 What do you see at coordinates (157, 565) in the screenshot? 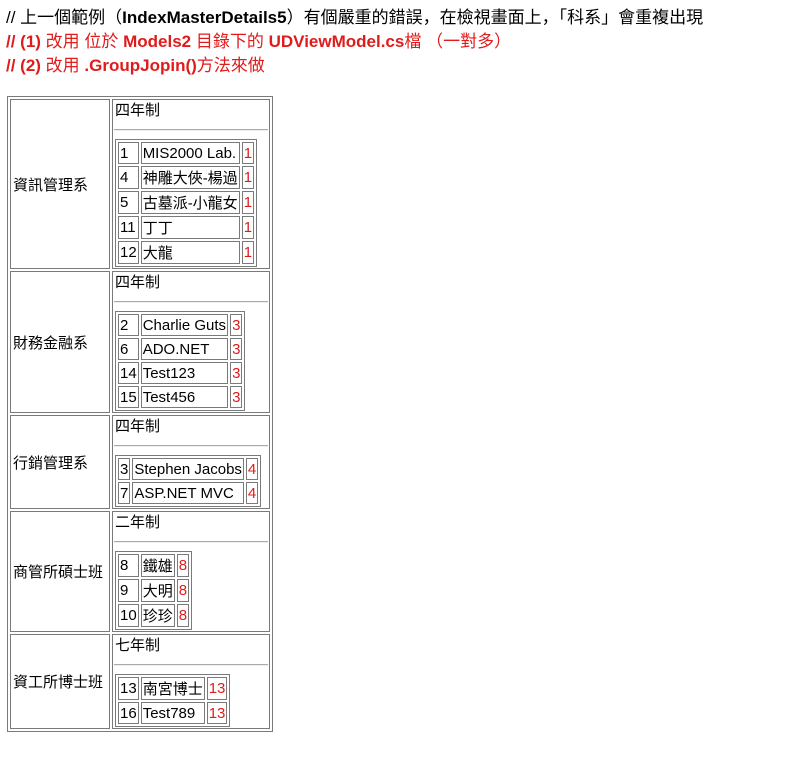
I see `student-name: 鐵雄` at bounding box center [157, 565].